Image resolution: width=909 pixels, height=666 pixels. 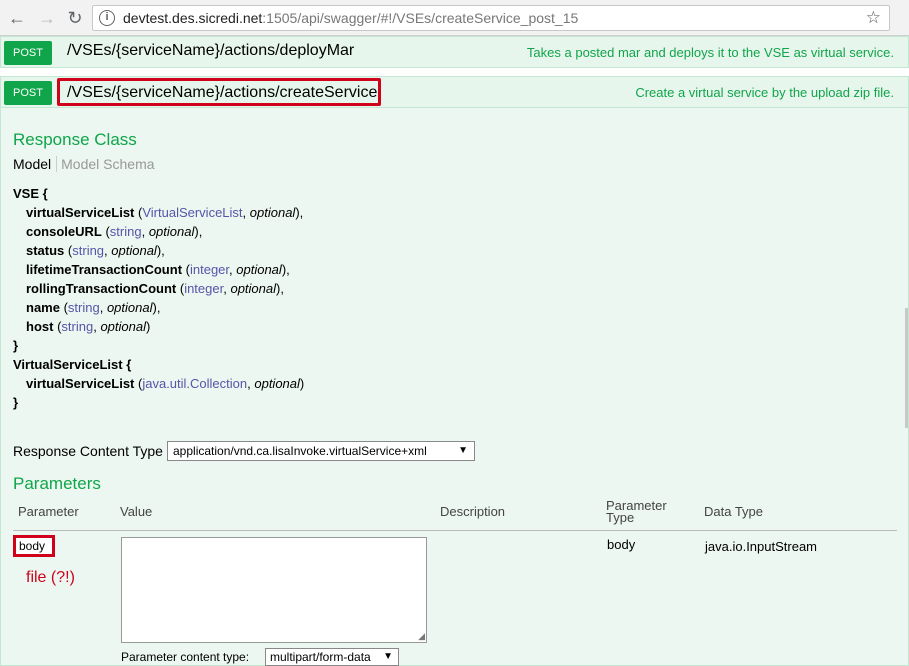 What do you see at coordinates (455, 530) in the screenshot?
I see `header-divider` at bounding box center [455, 530].